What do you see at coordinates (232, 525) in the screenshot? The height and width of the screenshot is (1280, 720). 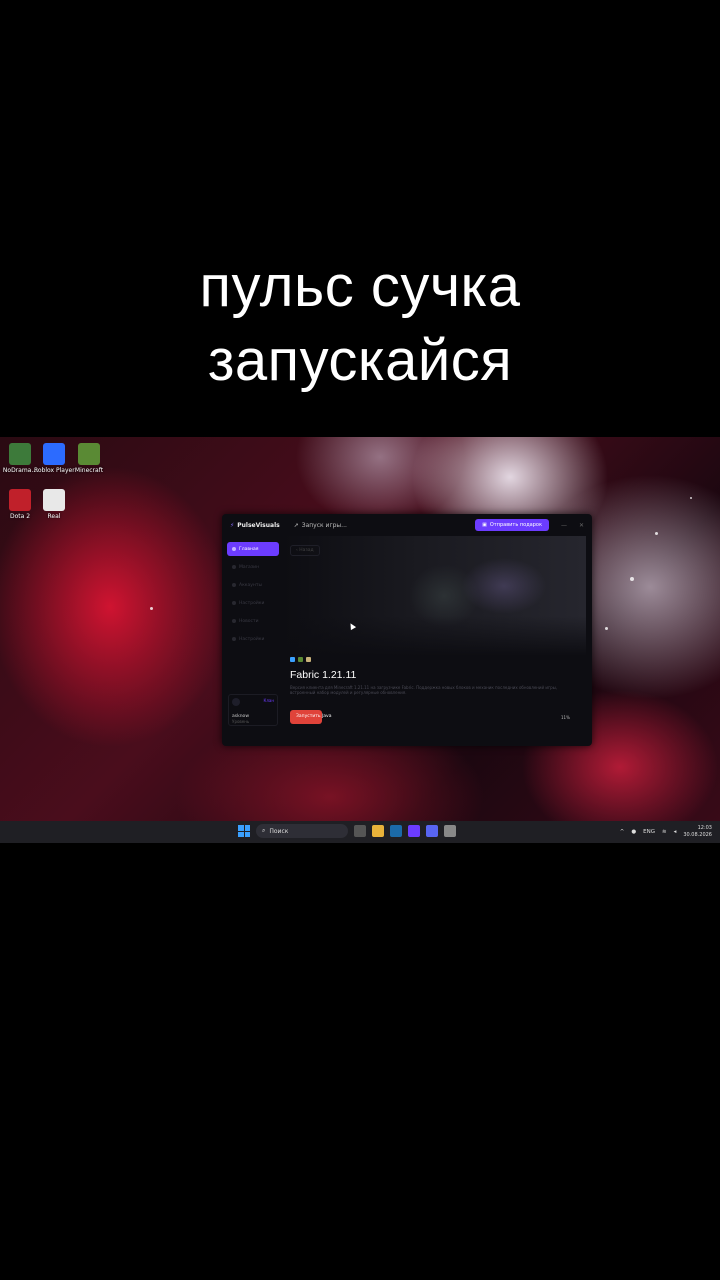 I see `pulse-logo-icon: ⚡` at bounding box center [232, 525].